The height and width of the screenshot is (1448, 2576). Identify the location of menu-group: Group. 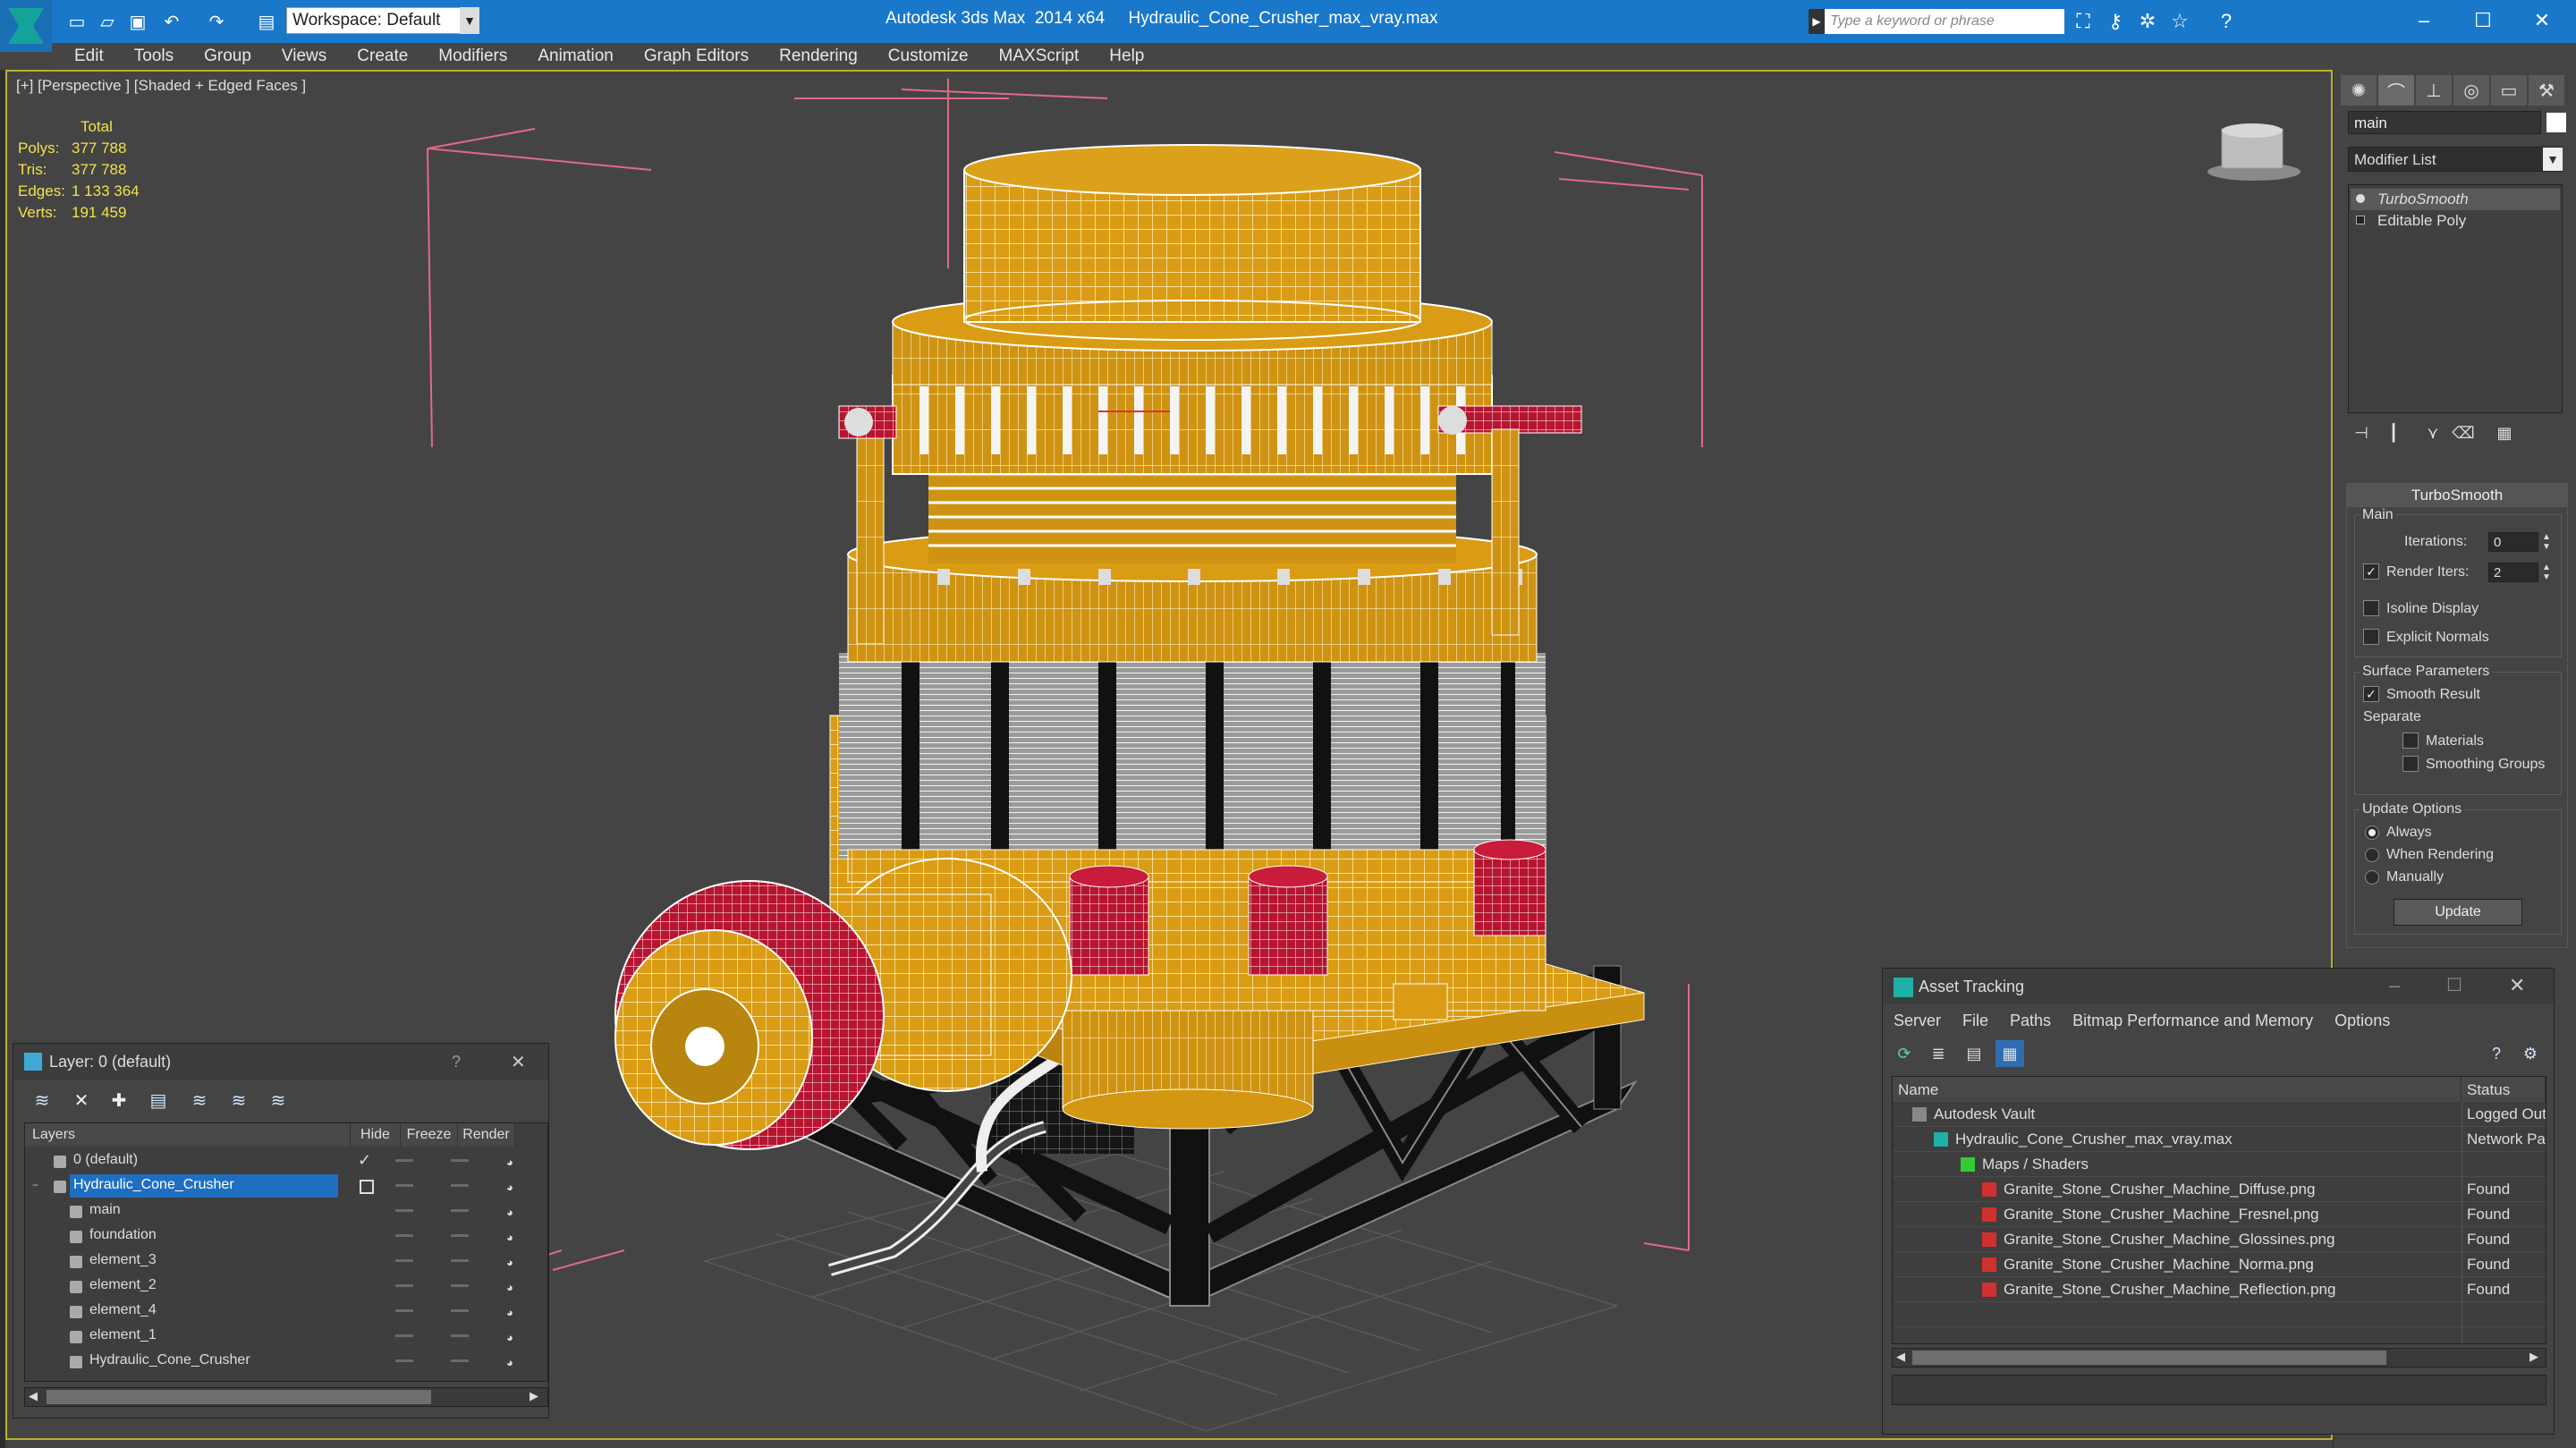
(228, 57).